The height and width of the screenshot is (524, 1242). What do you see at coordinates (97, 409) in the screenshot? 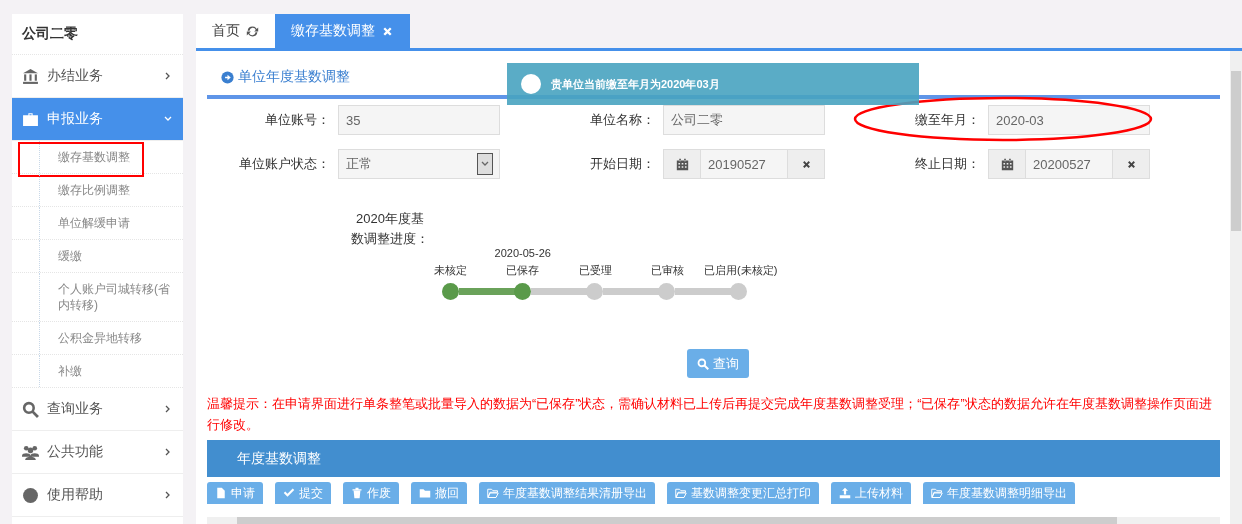
I see `sidebar-item: 查询业务` at bounding box center [97, 409].